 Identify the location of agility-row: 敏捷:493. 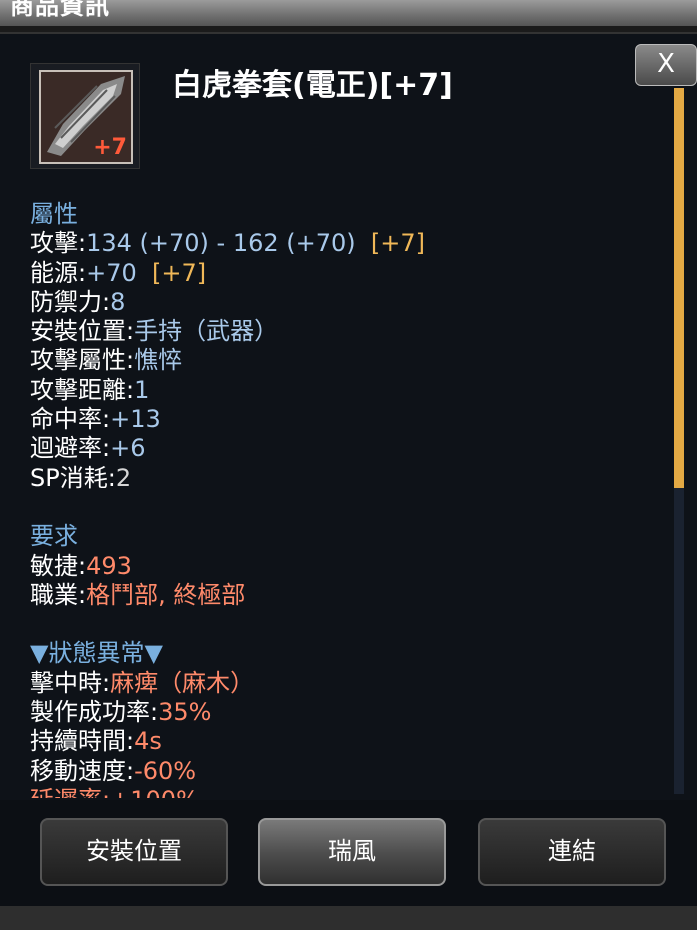
(81, 565).